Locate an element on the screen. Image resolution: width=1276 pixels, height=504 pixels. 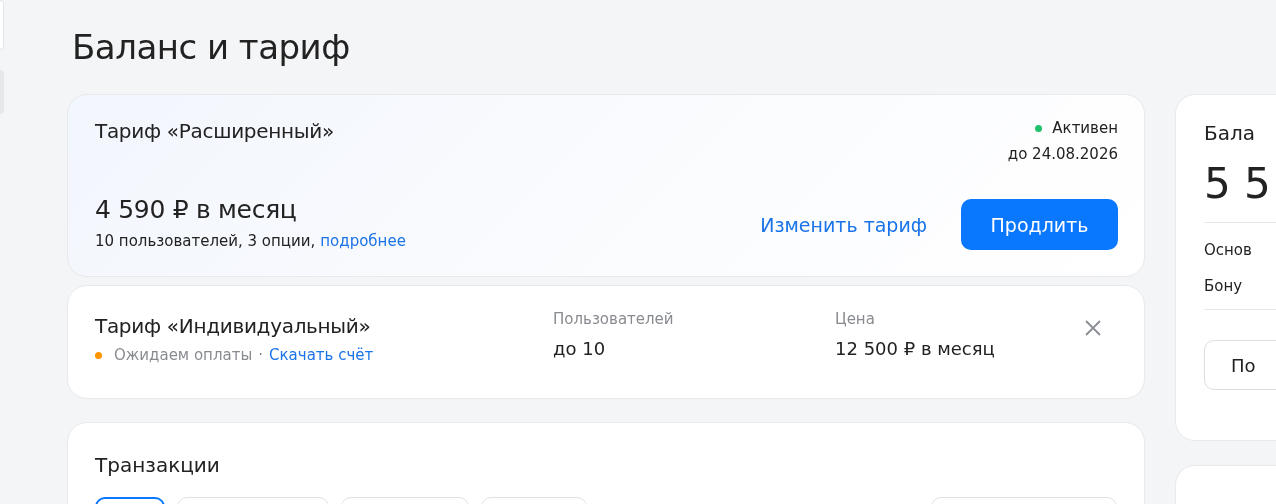
field-value: 12 500 ₽ в месяц is located at coordinates (915, 348).